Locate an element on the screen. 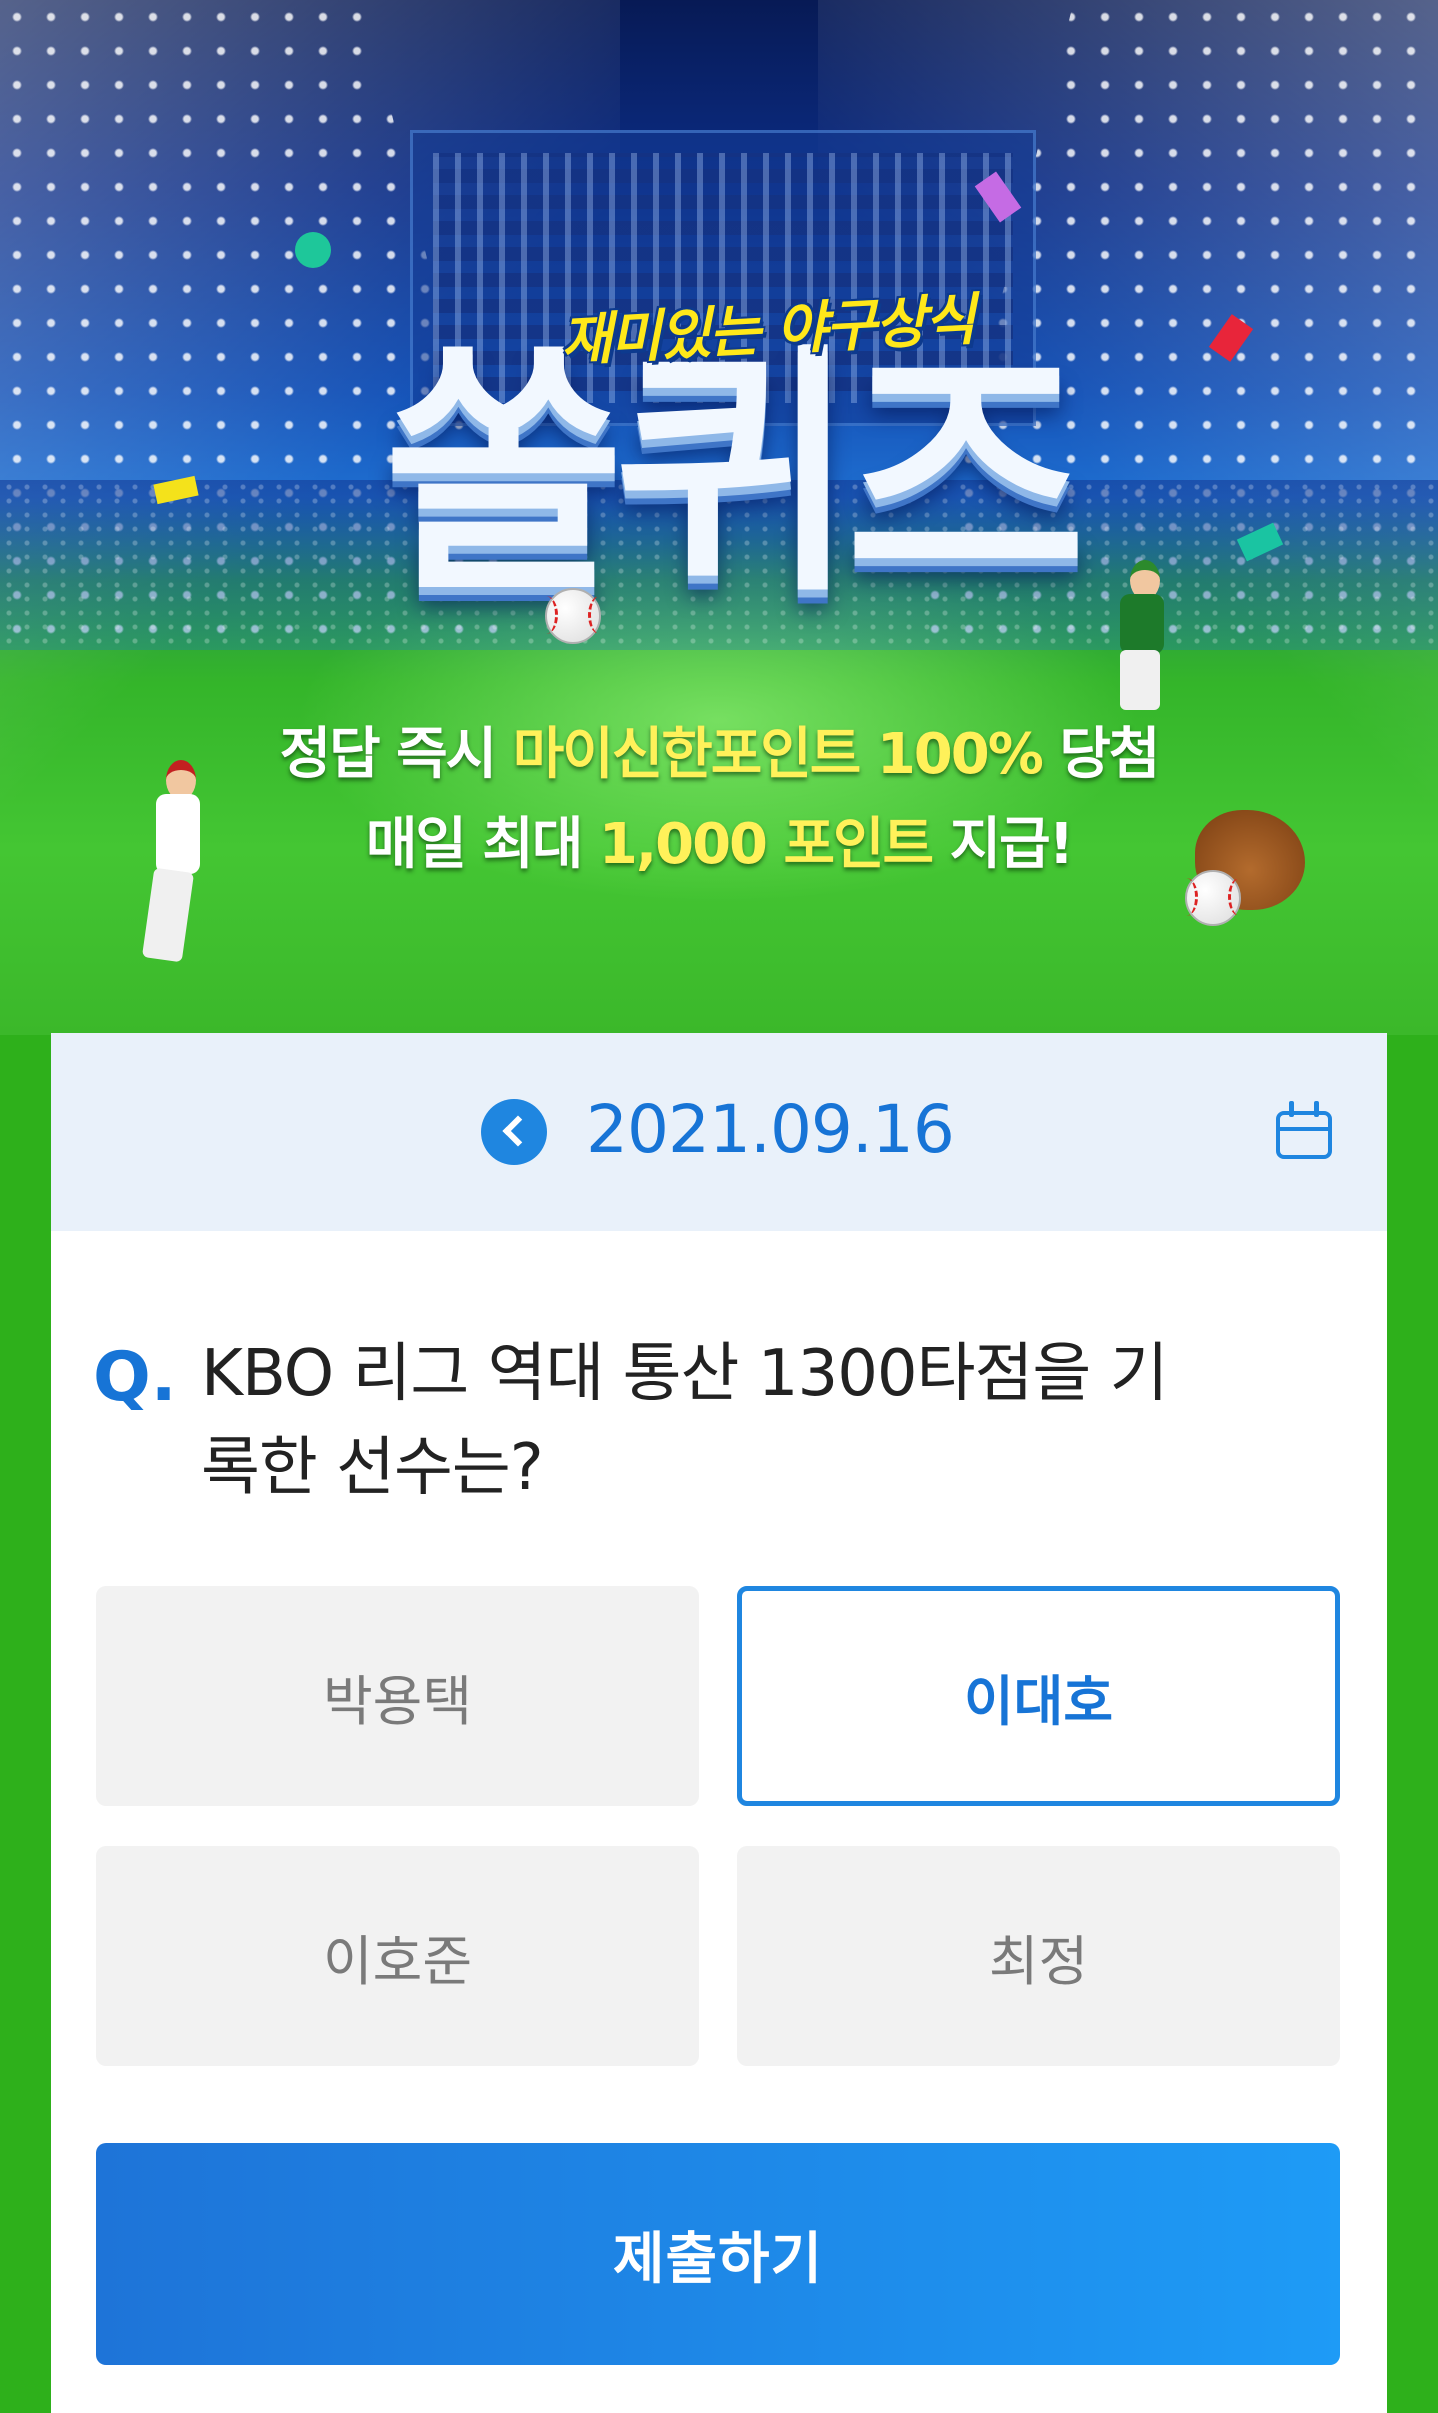  batter-illustration is located at coordinates (1140, 635).